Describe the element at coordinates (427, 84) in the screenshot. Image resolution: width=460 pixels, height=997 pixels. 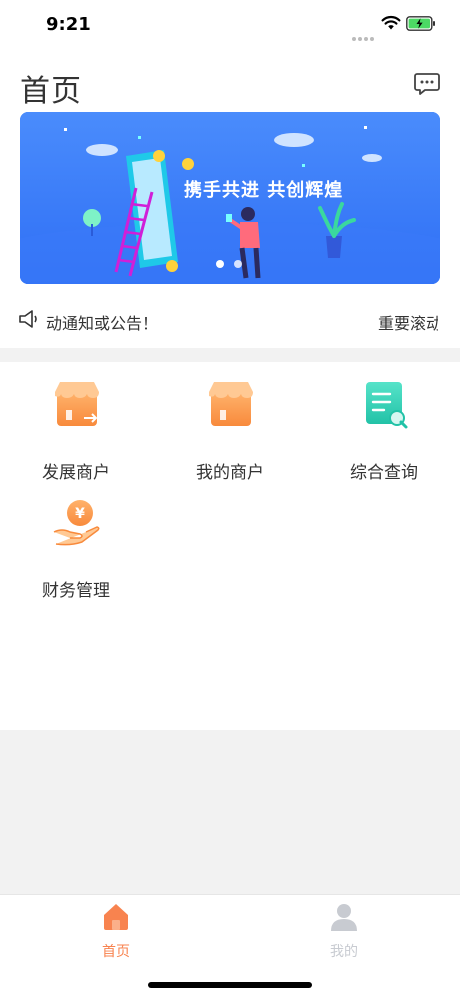
I see `chat-bubble-icon` at that location.